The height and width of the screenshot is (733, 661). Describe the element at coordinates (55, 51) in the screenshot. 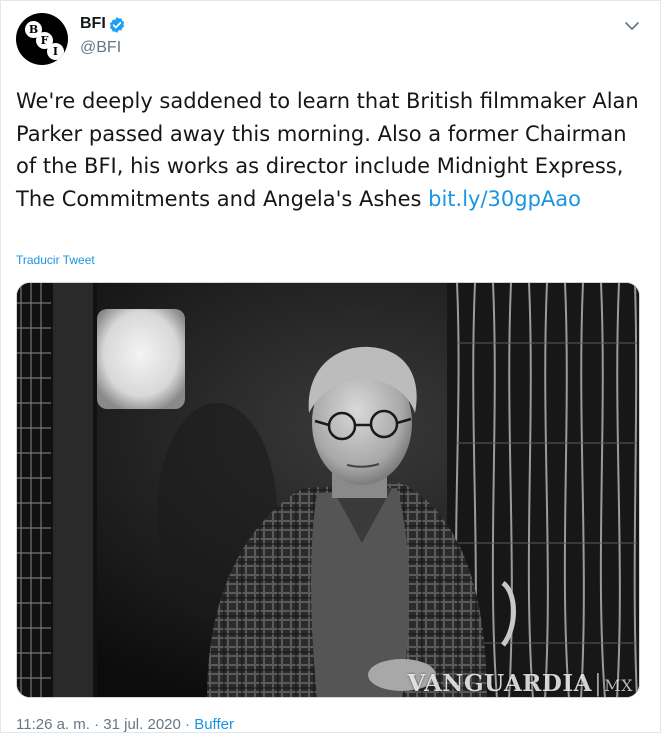

I see `avatar-letter-i: I` at that location.